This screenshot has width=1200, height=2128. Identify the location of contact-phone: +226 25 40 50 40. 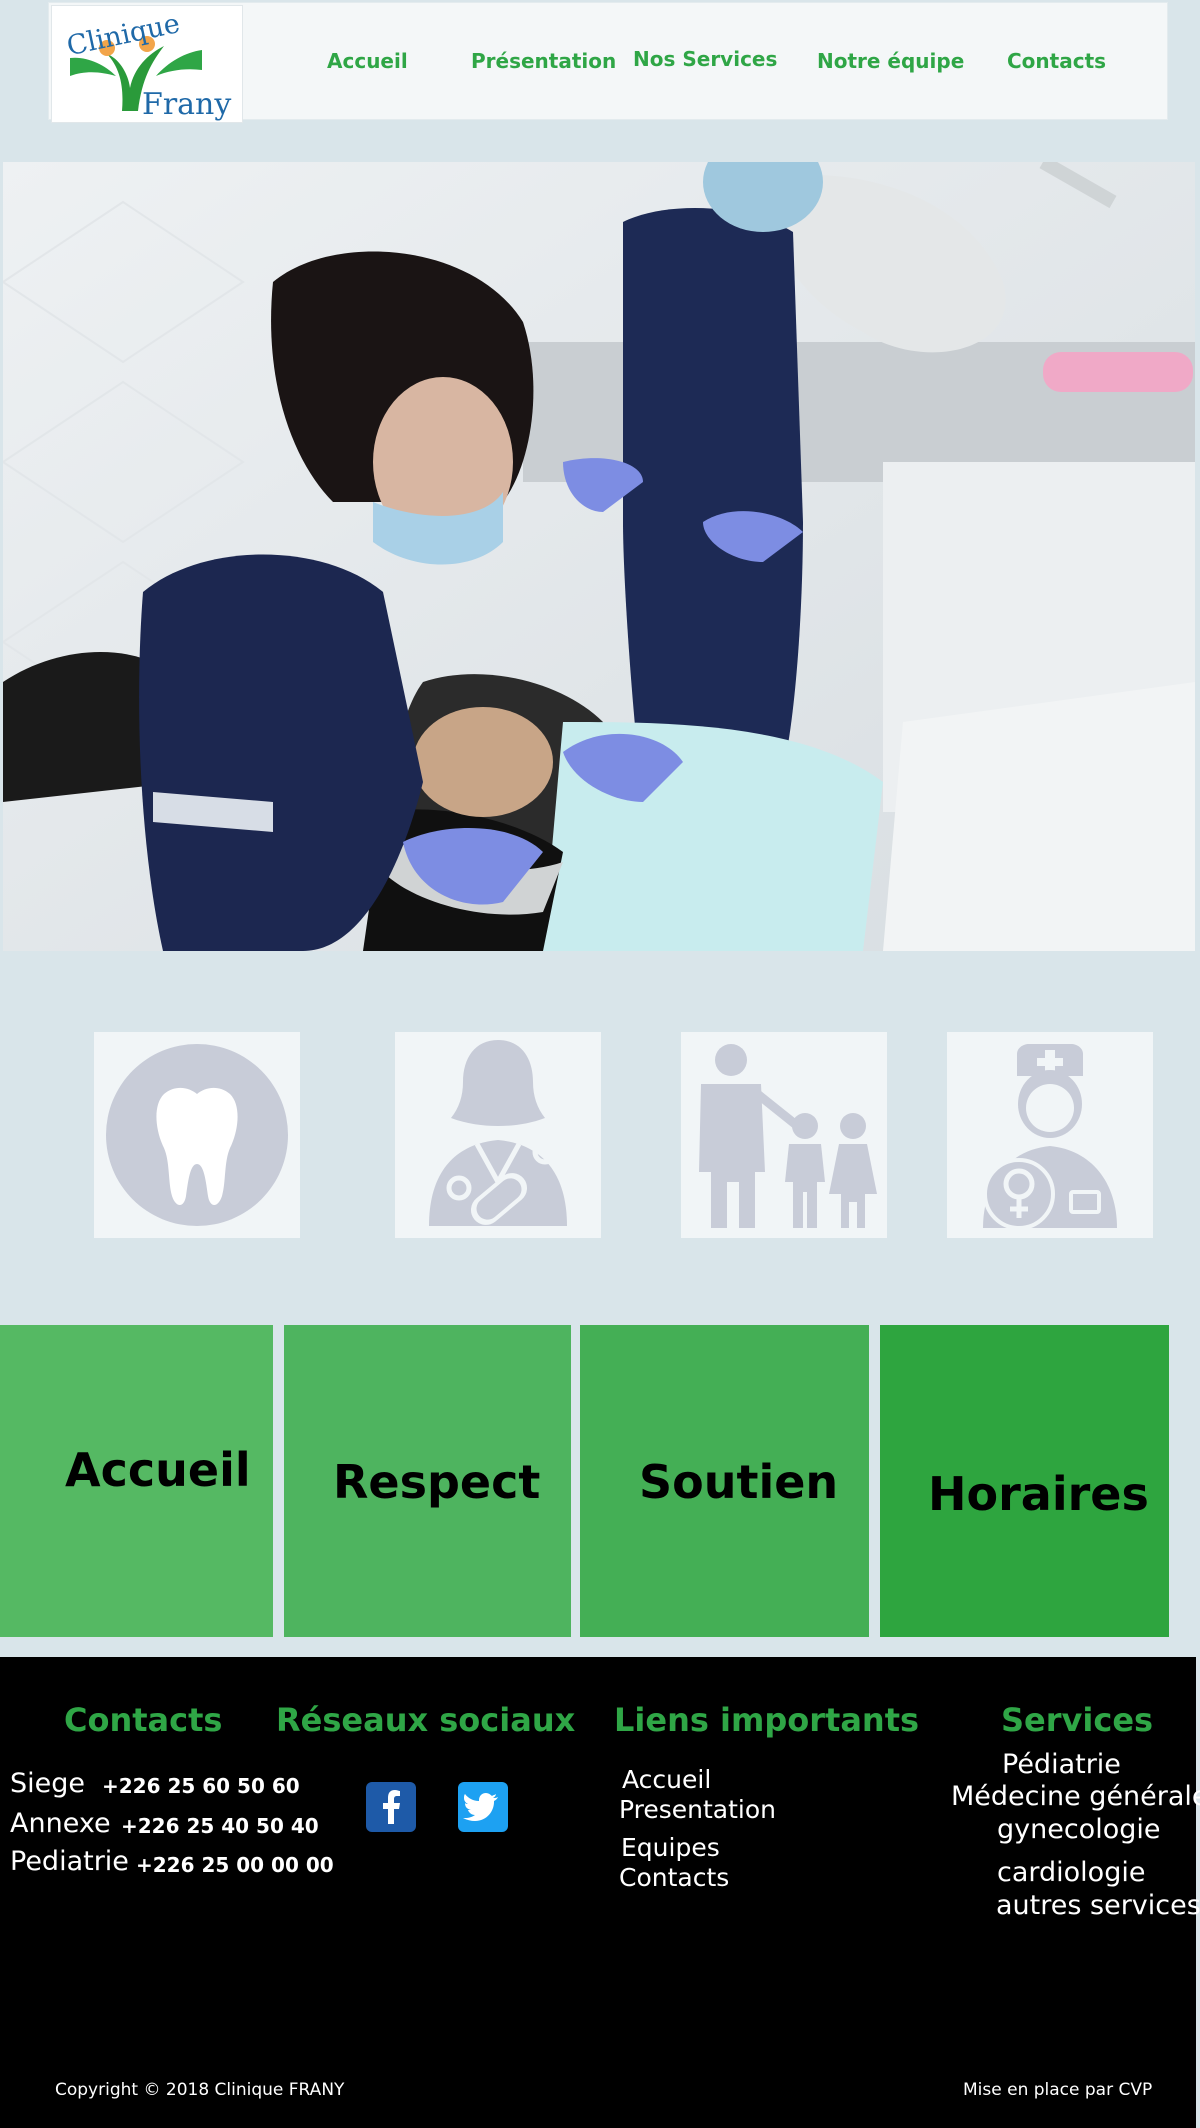
(220, 1826).